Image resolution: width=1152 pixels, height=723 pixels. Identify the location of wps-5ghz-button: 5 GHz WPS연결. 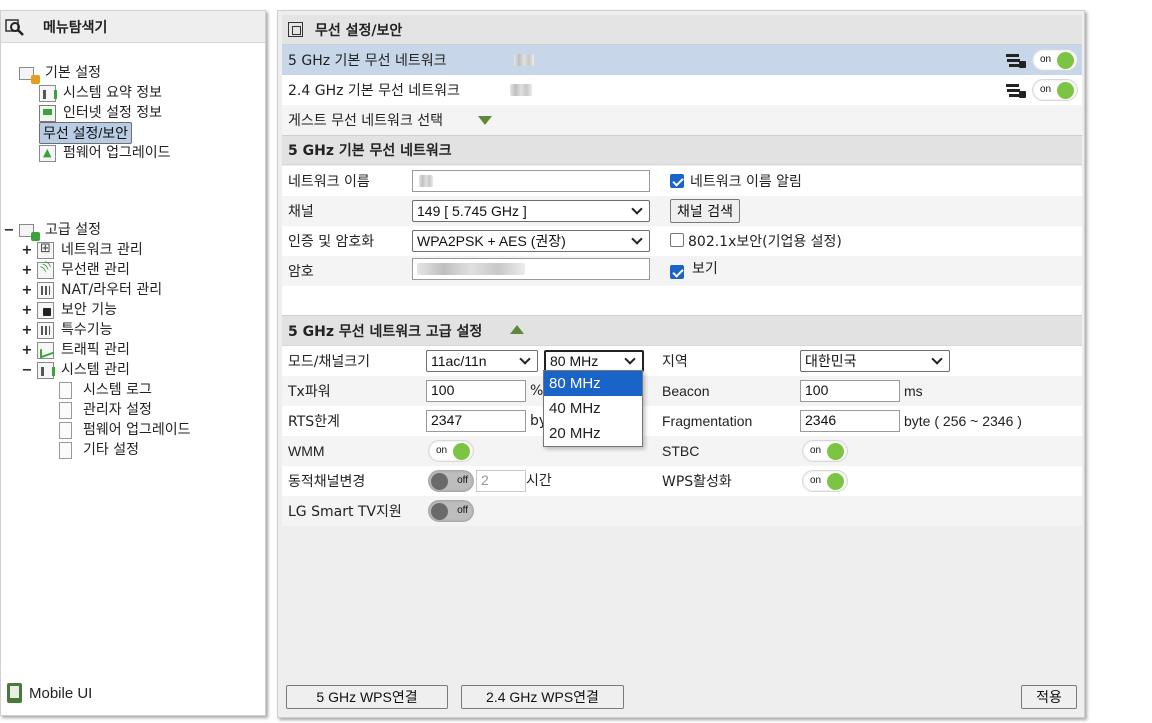
(367, 697).